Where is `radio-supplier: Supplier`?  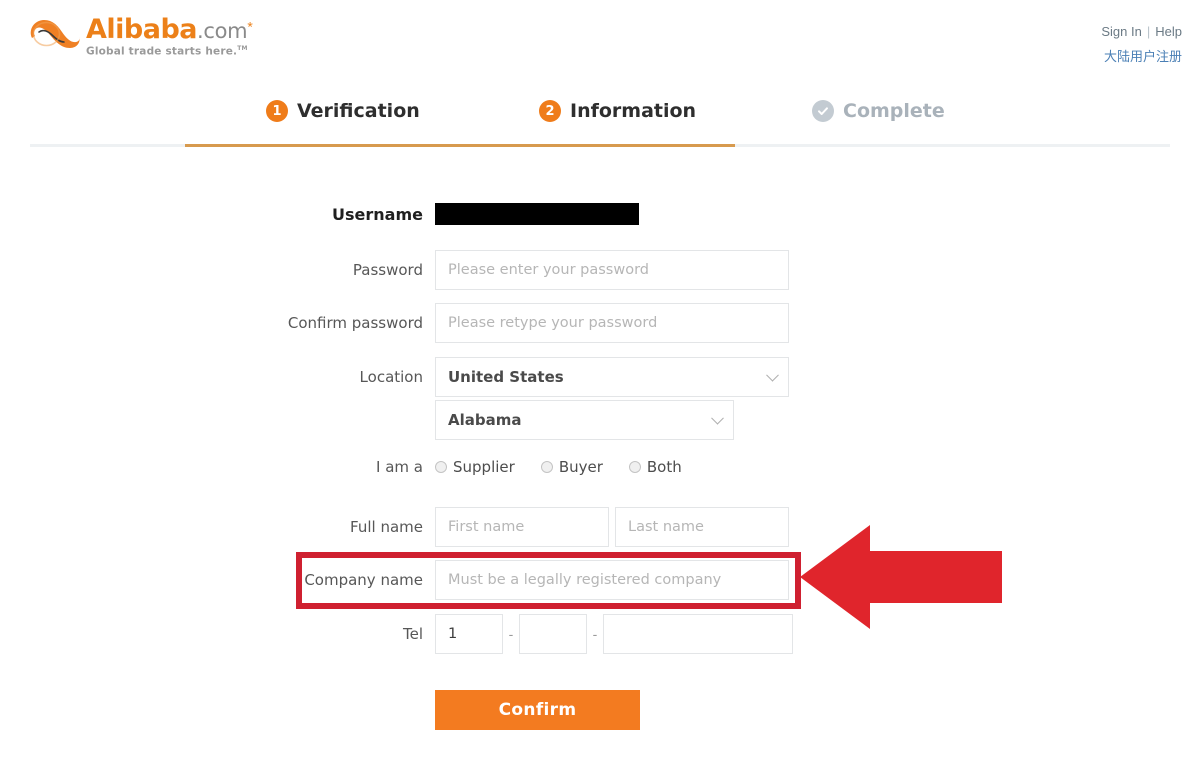
radio-supplier: Supplier is located at coordinates (475, 467).